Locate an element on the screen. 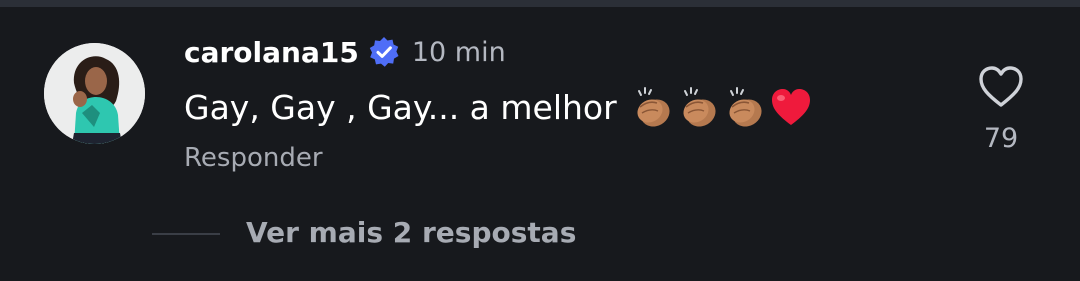 This screenshot has width=1080, height=281. comment-timestamp: 10 min is located at coordinates (458, 52).